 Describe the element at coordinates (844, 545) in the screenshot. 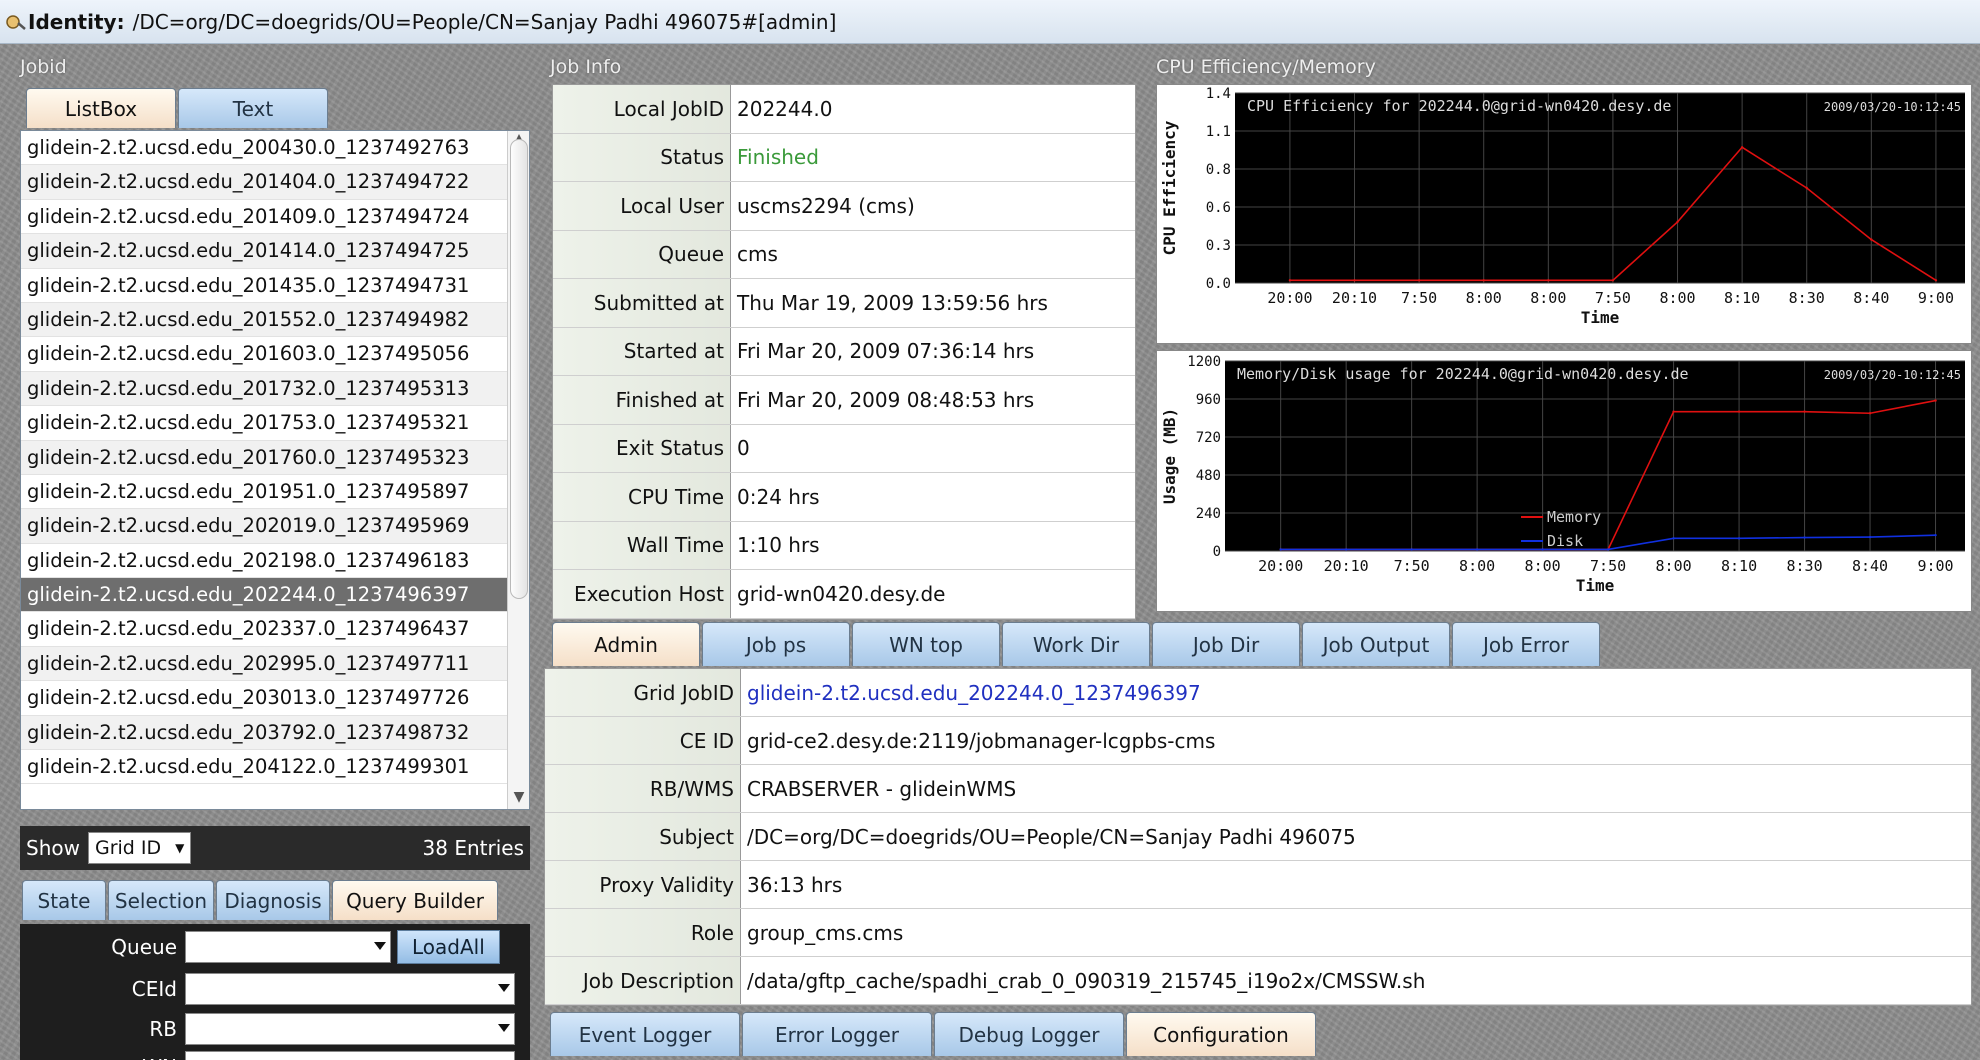

I see `table-row: Wall Time 1:10 hrs` at that location.